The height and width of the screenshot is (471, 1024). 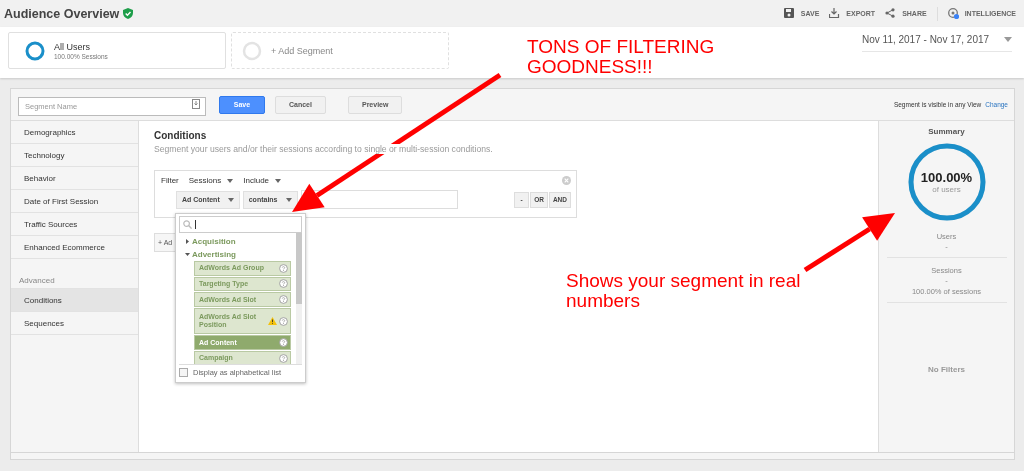 I want to click on scrollbar-thumb, so click(x=299, y=268).